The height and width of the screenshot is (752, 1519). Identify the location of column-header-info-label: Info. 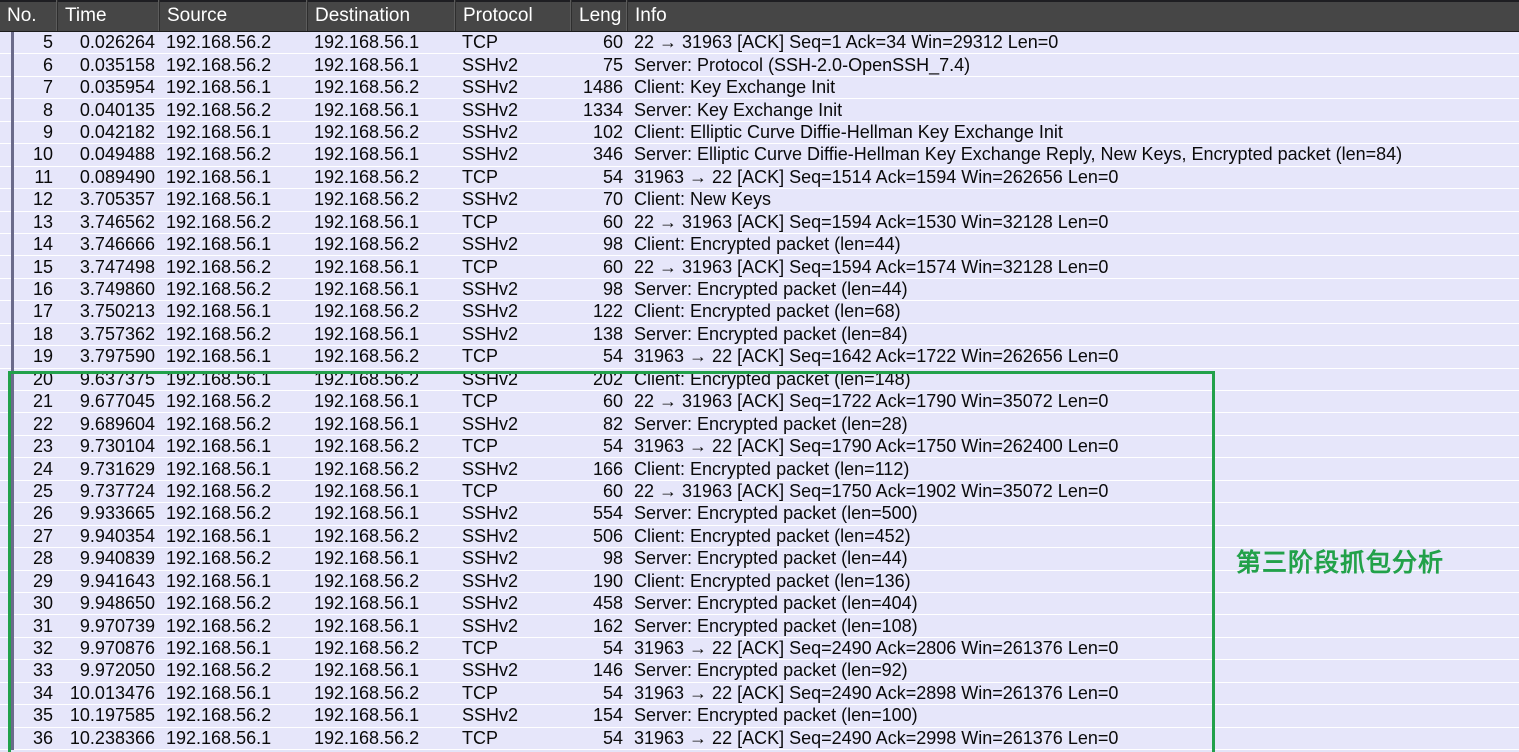
(651, 15).